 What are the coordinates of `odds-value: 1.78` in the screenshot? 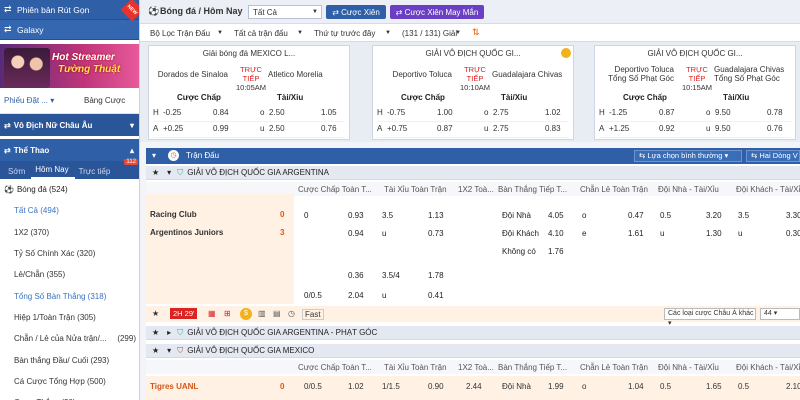 It's located at (436, 275).